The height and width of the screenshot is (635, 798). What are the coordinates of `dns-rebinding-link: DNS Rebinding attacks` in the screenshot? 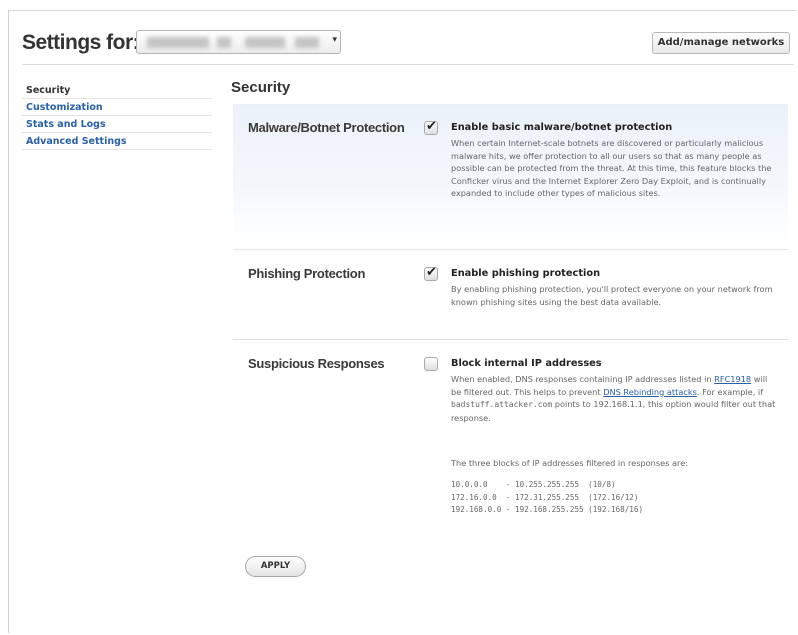 It's located at (650, 392).